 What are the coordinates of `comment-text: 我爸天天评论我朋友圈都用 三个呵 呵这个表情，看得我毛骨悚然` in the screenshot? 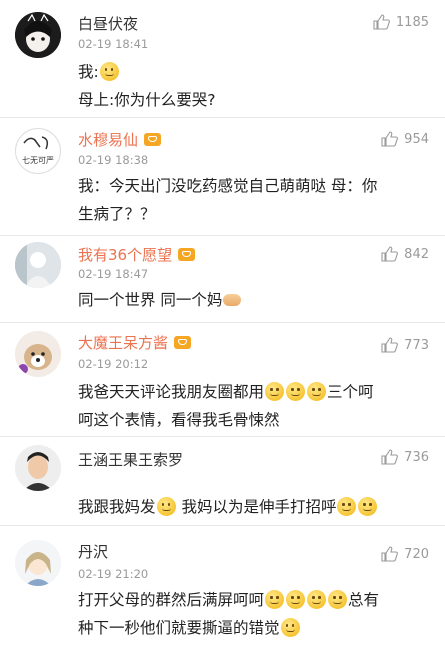 It's located at (226, 405).